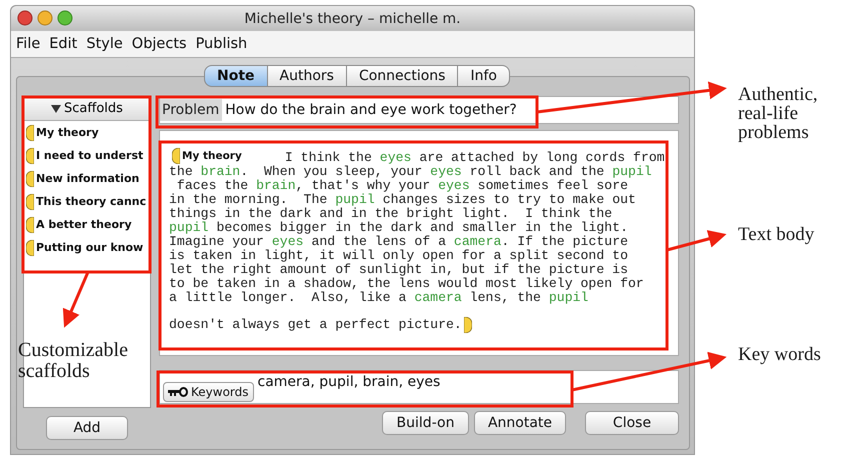  Describe the element at coordinates (406, 284) in the screenshot. I see `note-text-line: to be taken in a shadow, the lens would most likely open for` at that location.